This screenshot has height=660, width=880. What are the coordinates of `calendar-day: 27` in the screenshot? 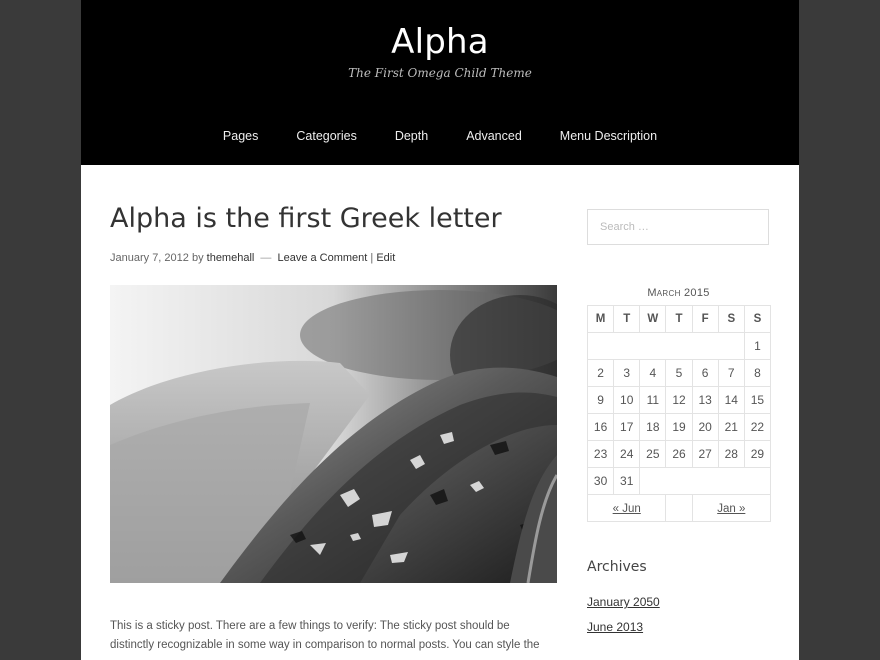 It's located at (705, 454).